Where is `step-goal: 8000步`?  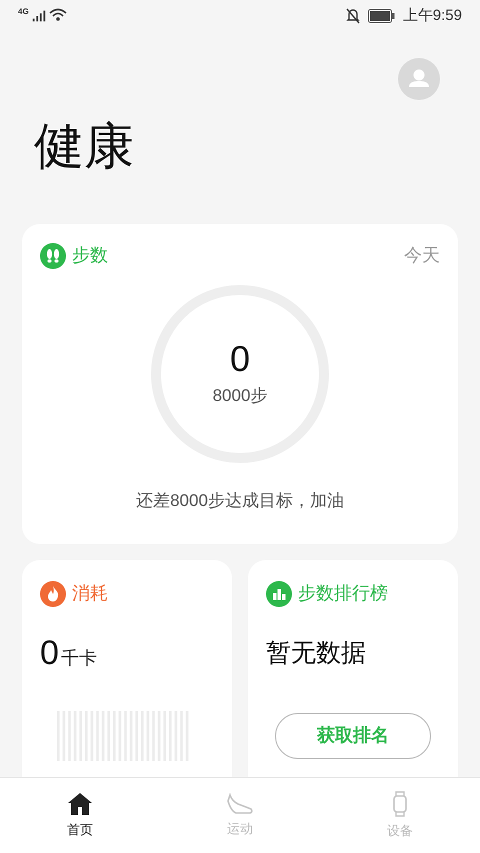
step-goal: 8000步 is located at coordinates (240, 396).